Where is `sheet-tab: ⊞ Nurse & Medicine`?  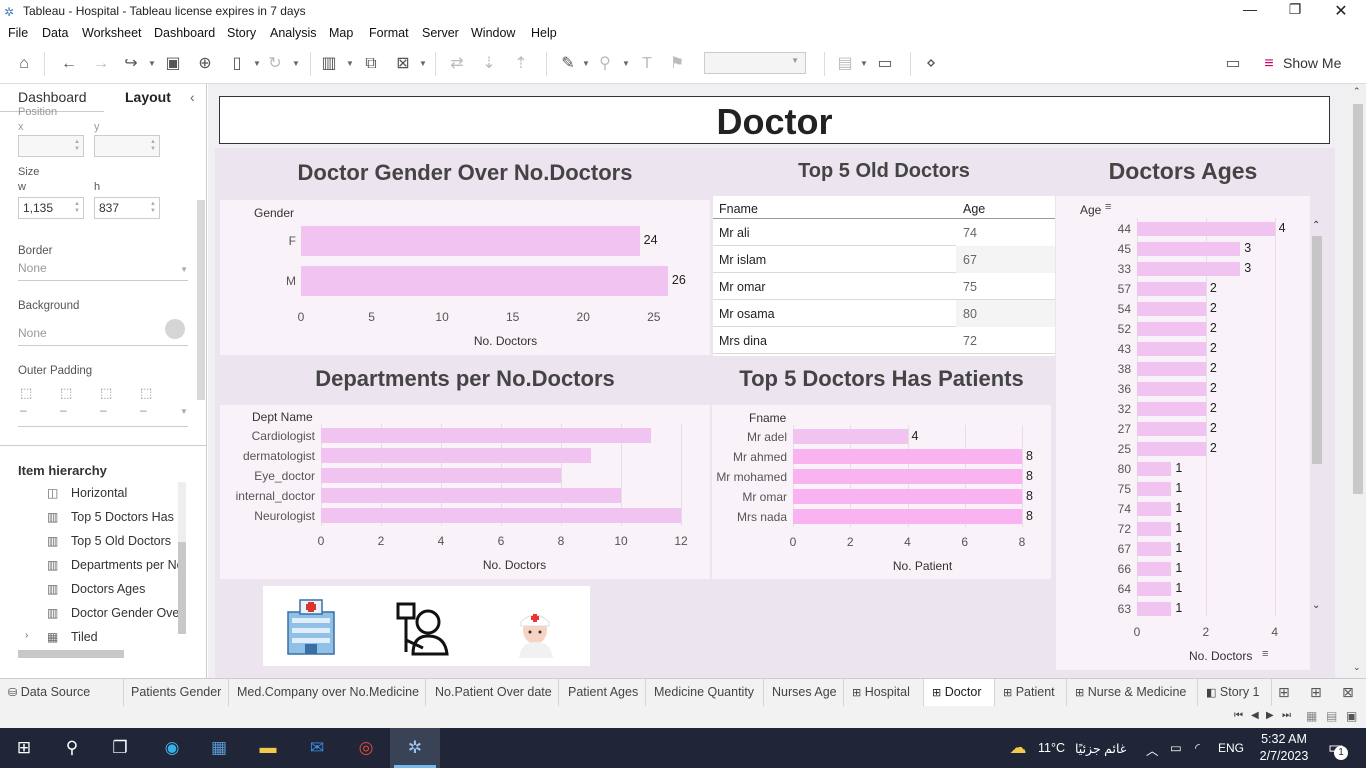
sheet-tab: ⊞ Nurse & Medicine is located at coordinates (1132, 693).